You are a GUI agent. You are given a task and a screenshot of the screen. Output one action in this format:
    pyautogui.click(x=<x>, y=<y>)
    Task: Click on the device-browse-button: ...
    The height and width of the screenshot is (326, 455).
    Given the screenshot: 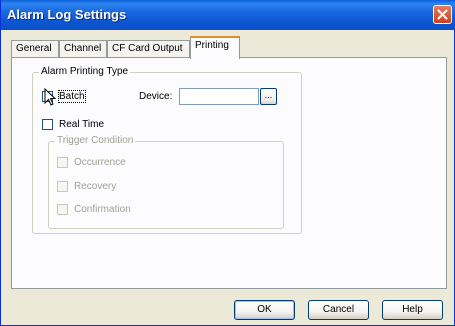 What is the action you would take?
    pyautogui.click(x=268, y=96)
    